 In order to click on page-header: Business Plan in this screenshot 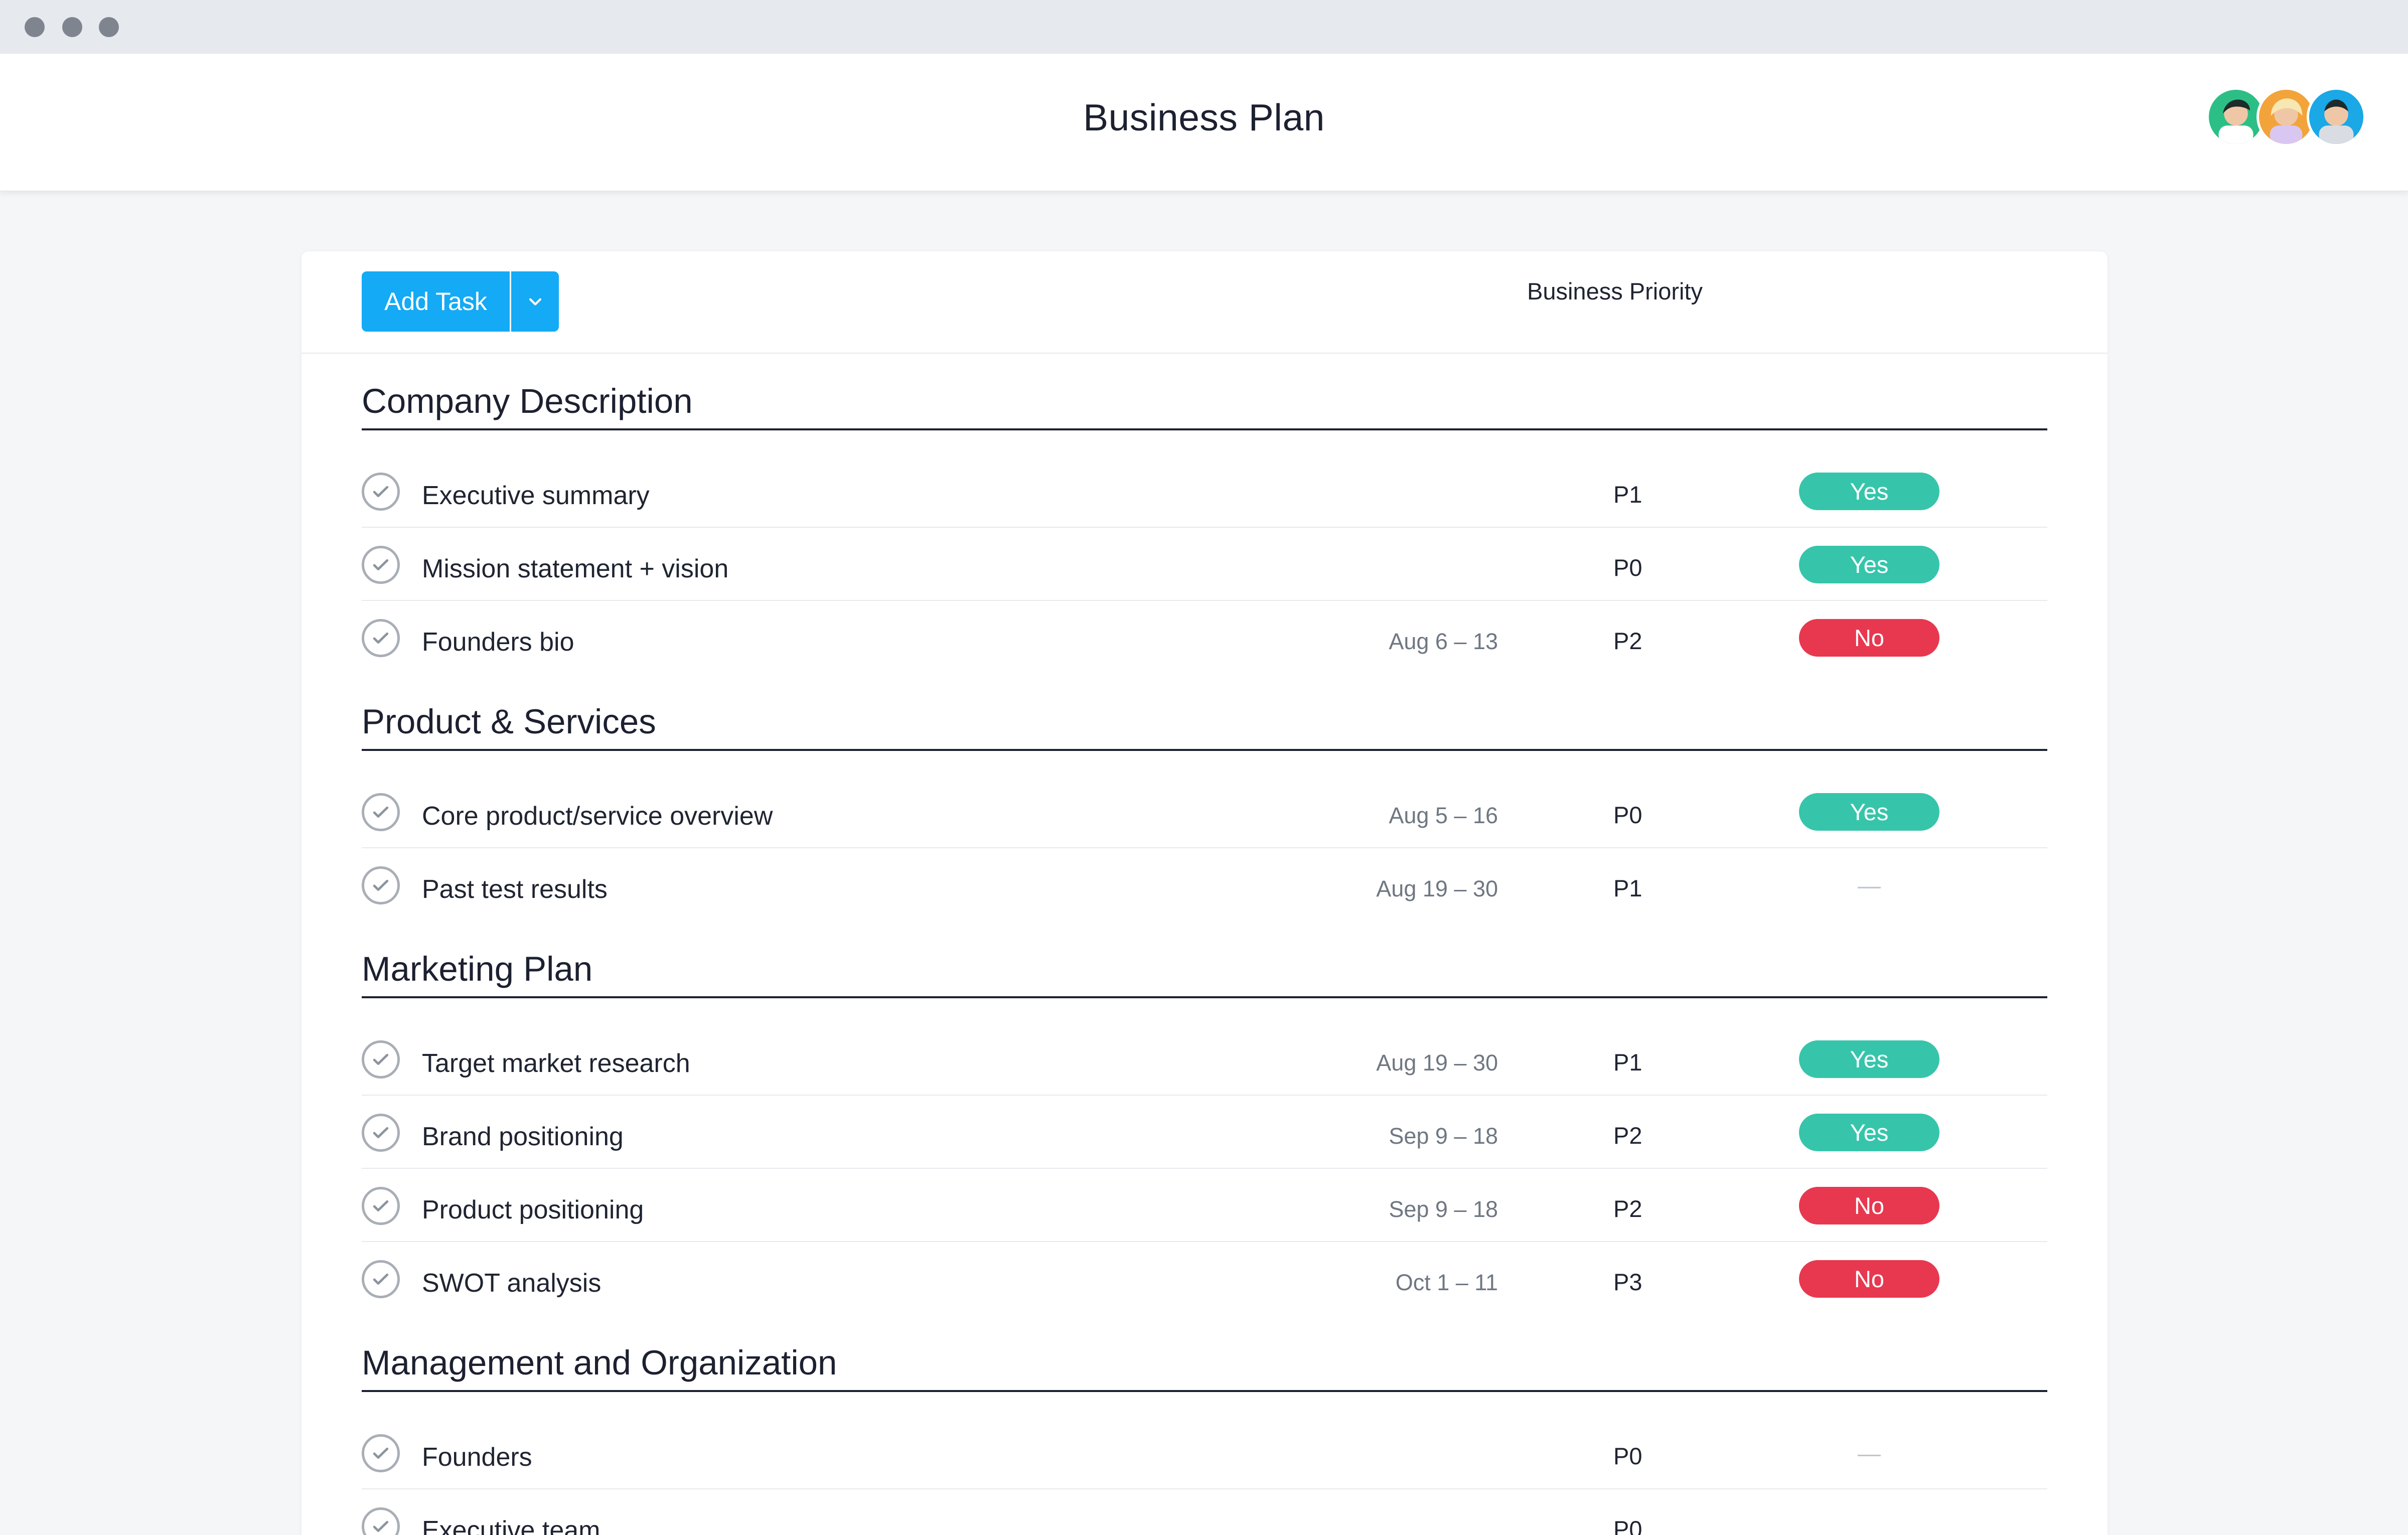, I will do `click(1204, 122)`.